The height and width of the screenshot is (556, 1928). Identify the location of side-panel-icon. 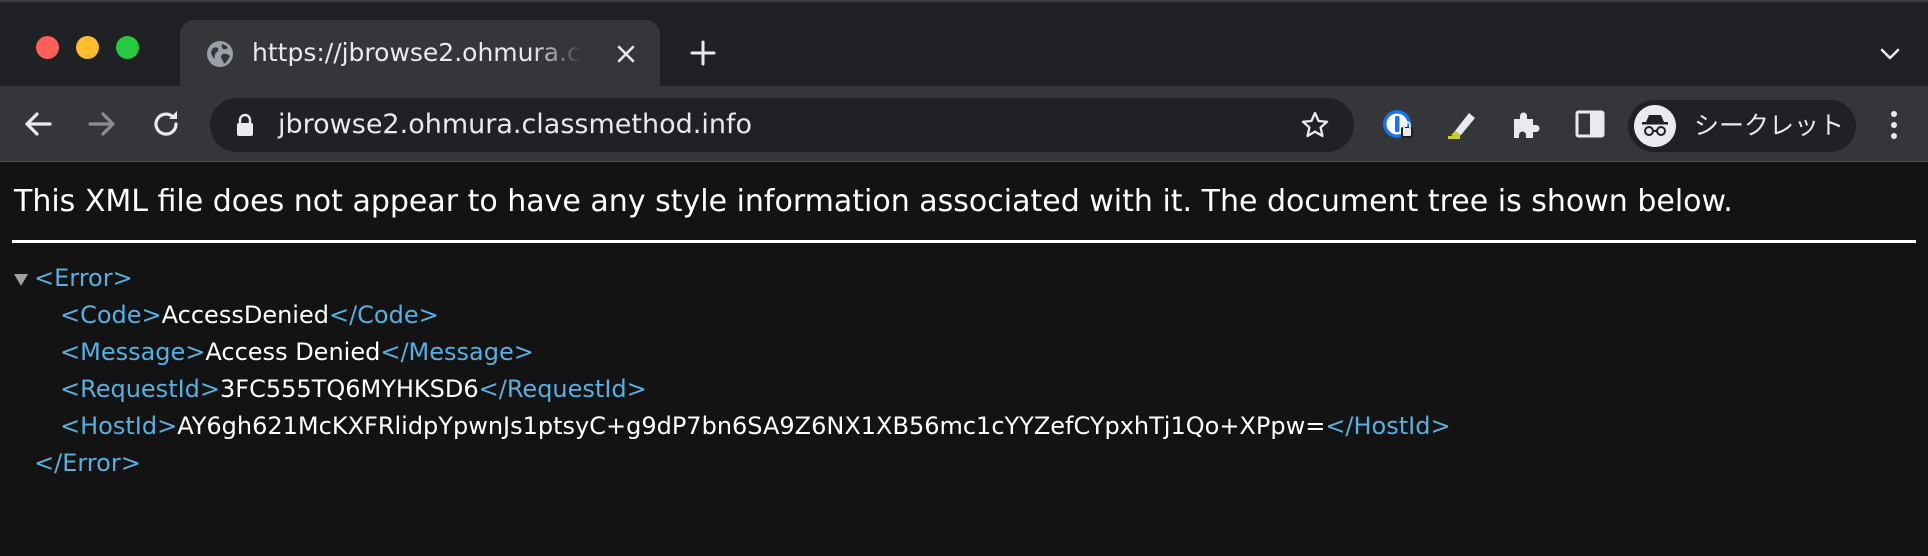
(1590, 124).